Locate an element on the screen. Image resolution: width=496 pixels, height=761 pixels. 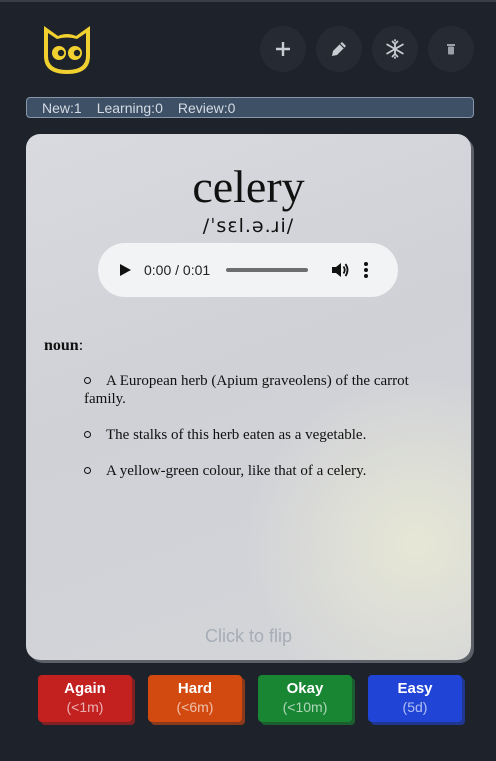
plus-icon is located at coordinates (283, 49).